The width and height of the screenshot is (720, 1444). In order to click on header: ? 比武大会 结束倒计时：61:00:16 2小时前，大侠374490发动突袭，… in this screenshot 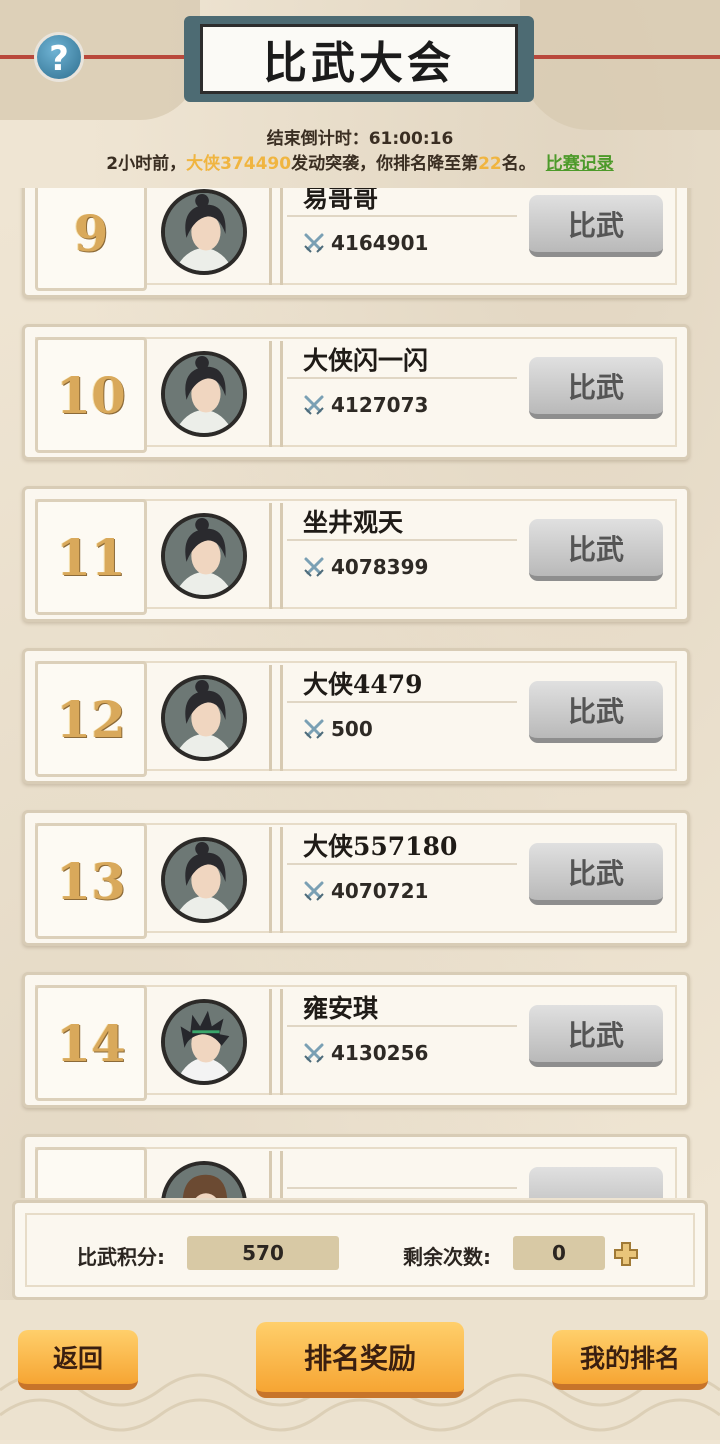, I will do `click(360, 95)`.